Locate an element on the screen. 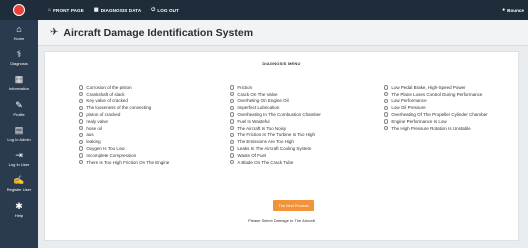 Image resolution: width=528 pixels, height=248 pixels. damage-option: leaking is located at coordinates (124, 141).